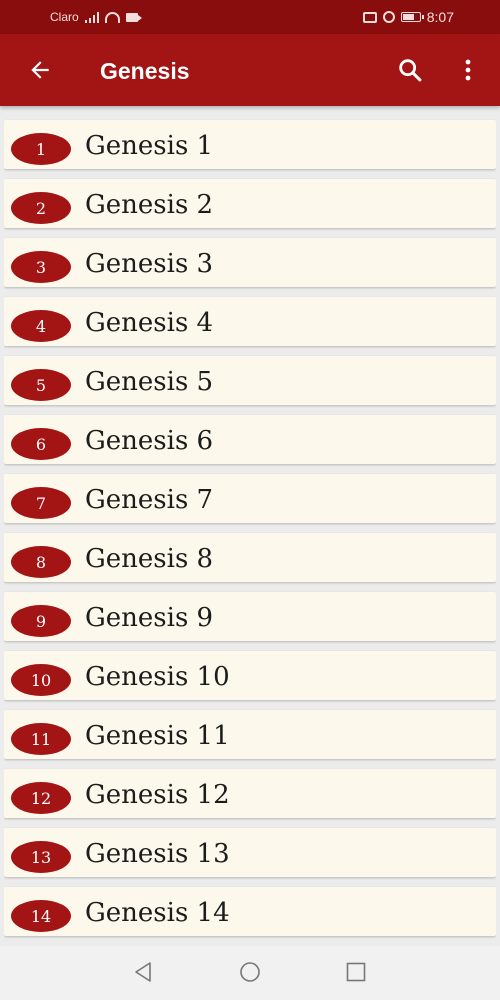  I want to click on chapter-label: Genesis 14, so click(157, 913).